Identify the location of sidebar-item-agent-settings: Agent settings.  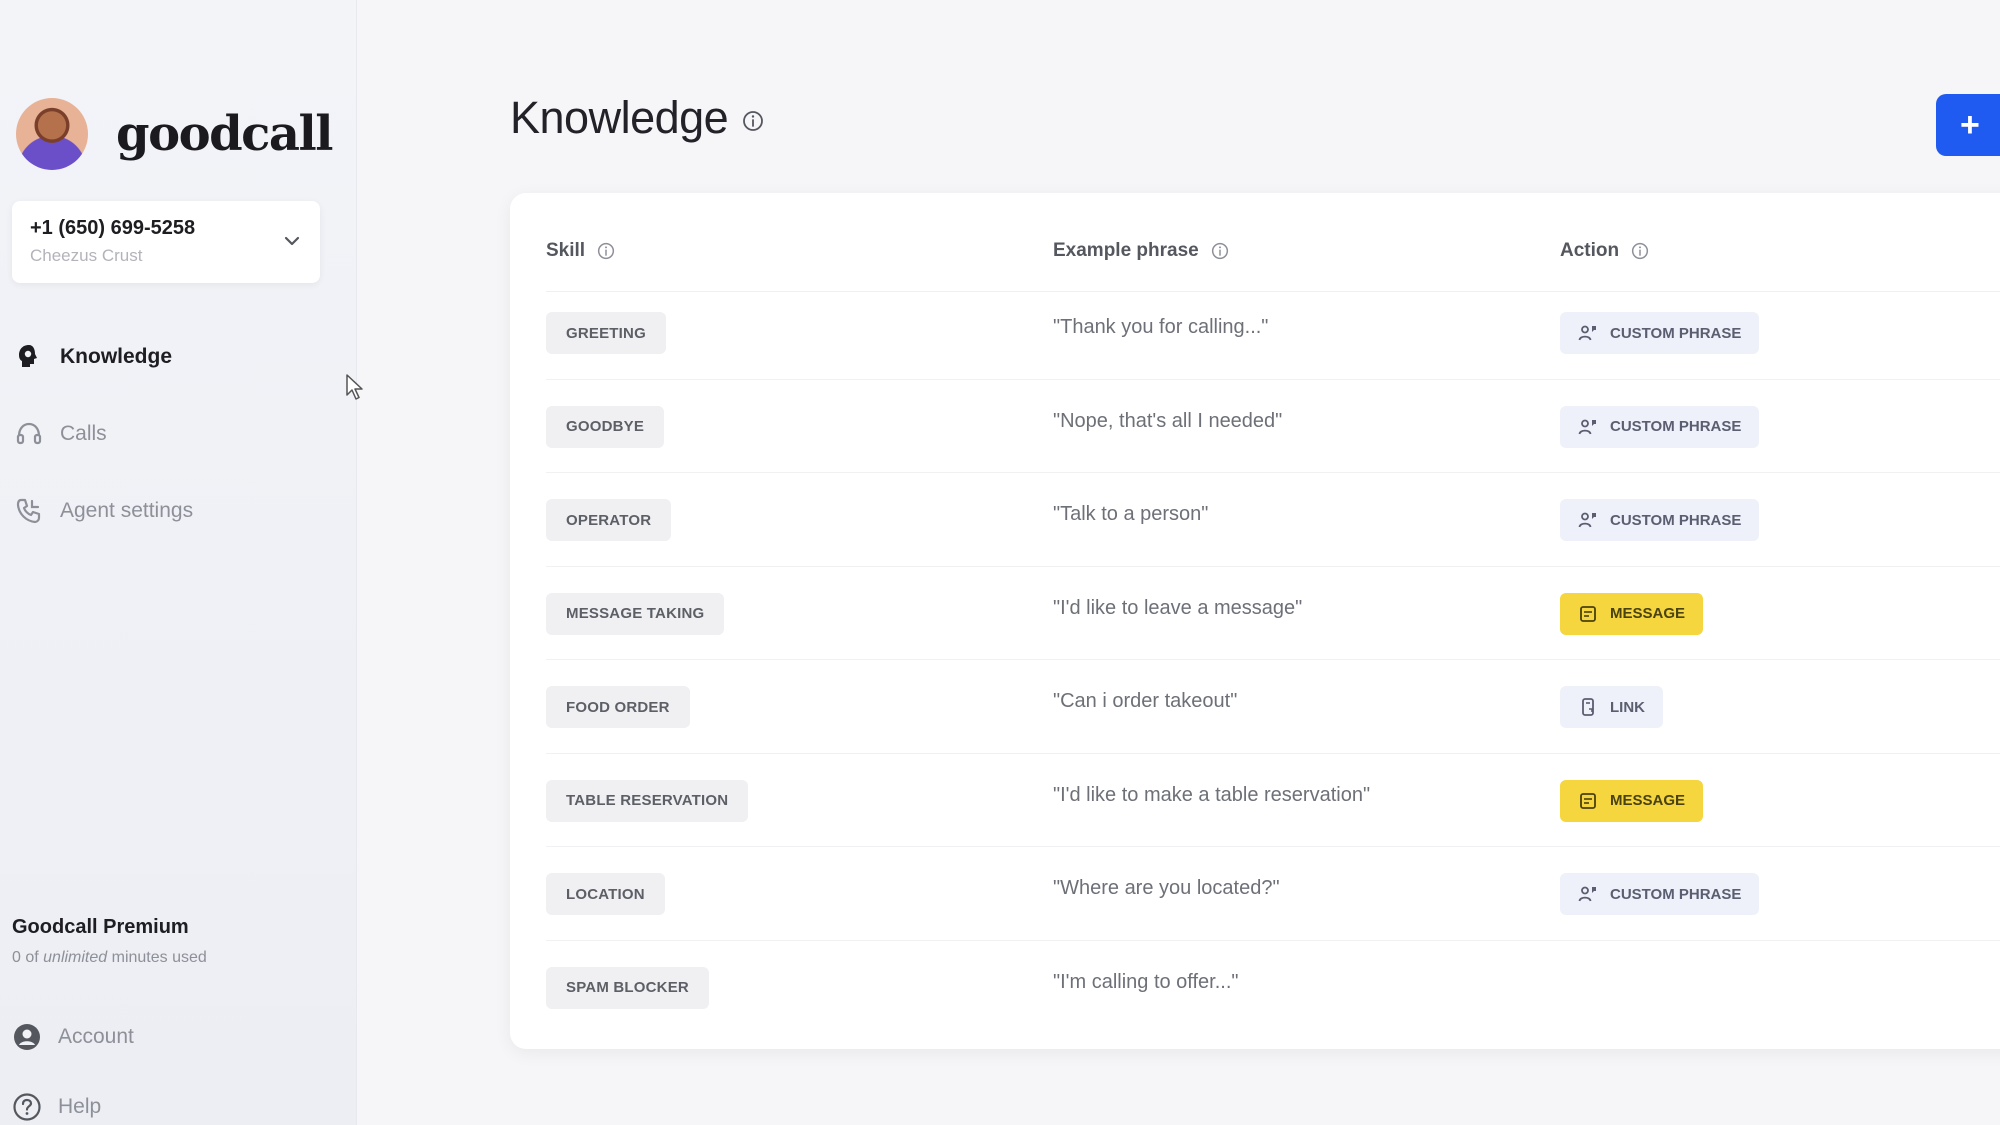
(174, 510).